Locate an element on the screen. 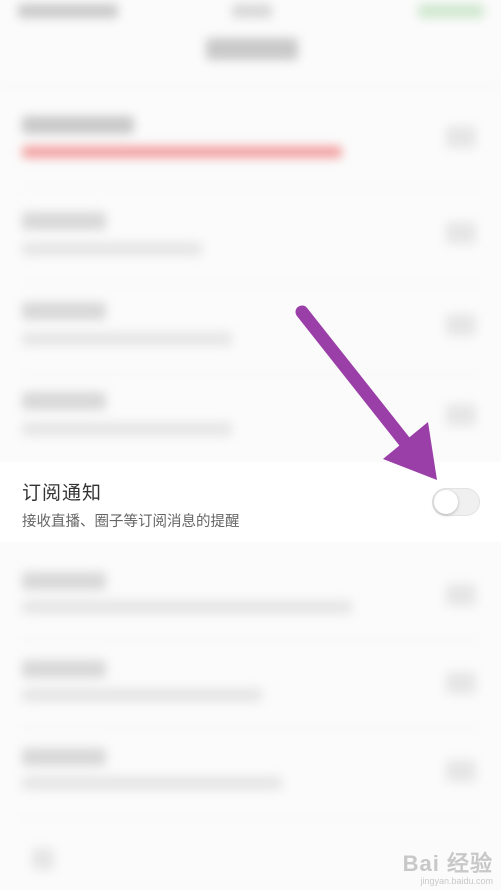 This screenshot has width=501, height=890. status-bar-battery is located at coordinates (451, 11).